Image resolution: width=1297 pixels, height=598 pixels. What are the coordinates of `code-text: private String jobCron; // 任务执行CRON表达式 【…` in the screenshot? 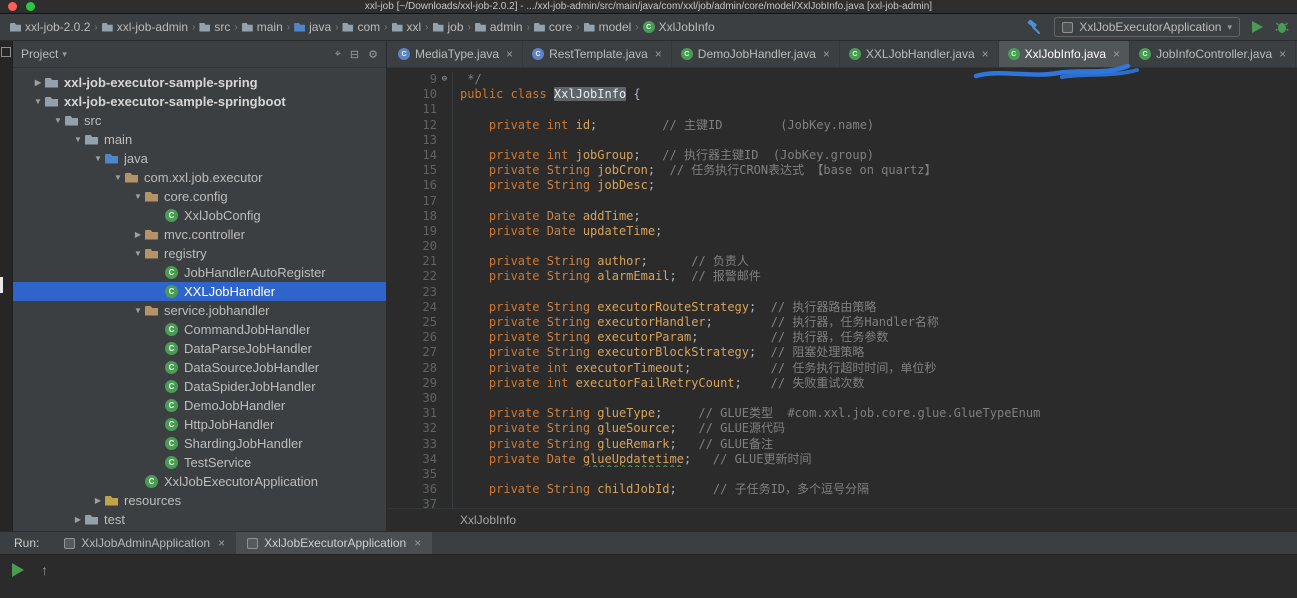 It's located at (874, 171).